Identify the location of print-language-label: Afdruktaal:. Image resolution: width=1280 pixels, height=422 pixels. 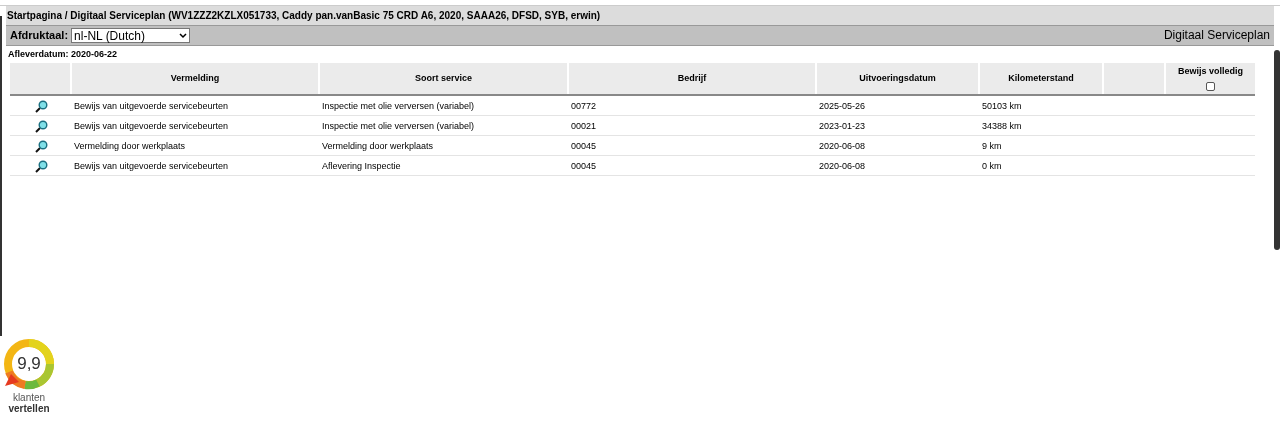
(39, 36).